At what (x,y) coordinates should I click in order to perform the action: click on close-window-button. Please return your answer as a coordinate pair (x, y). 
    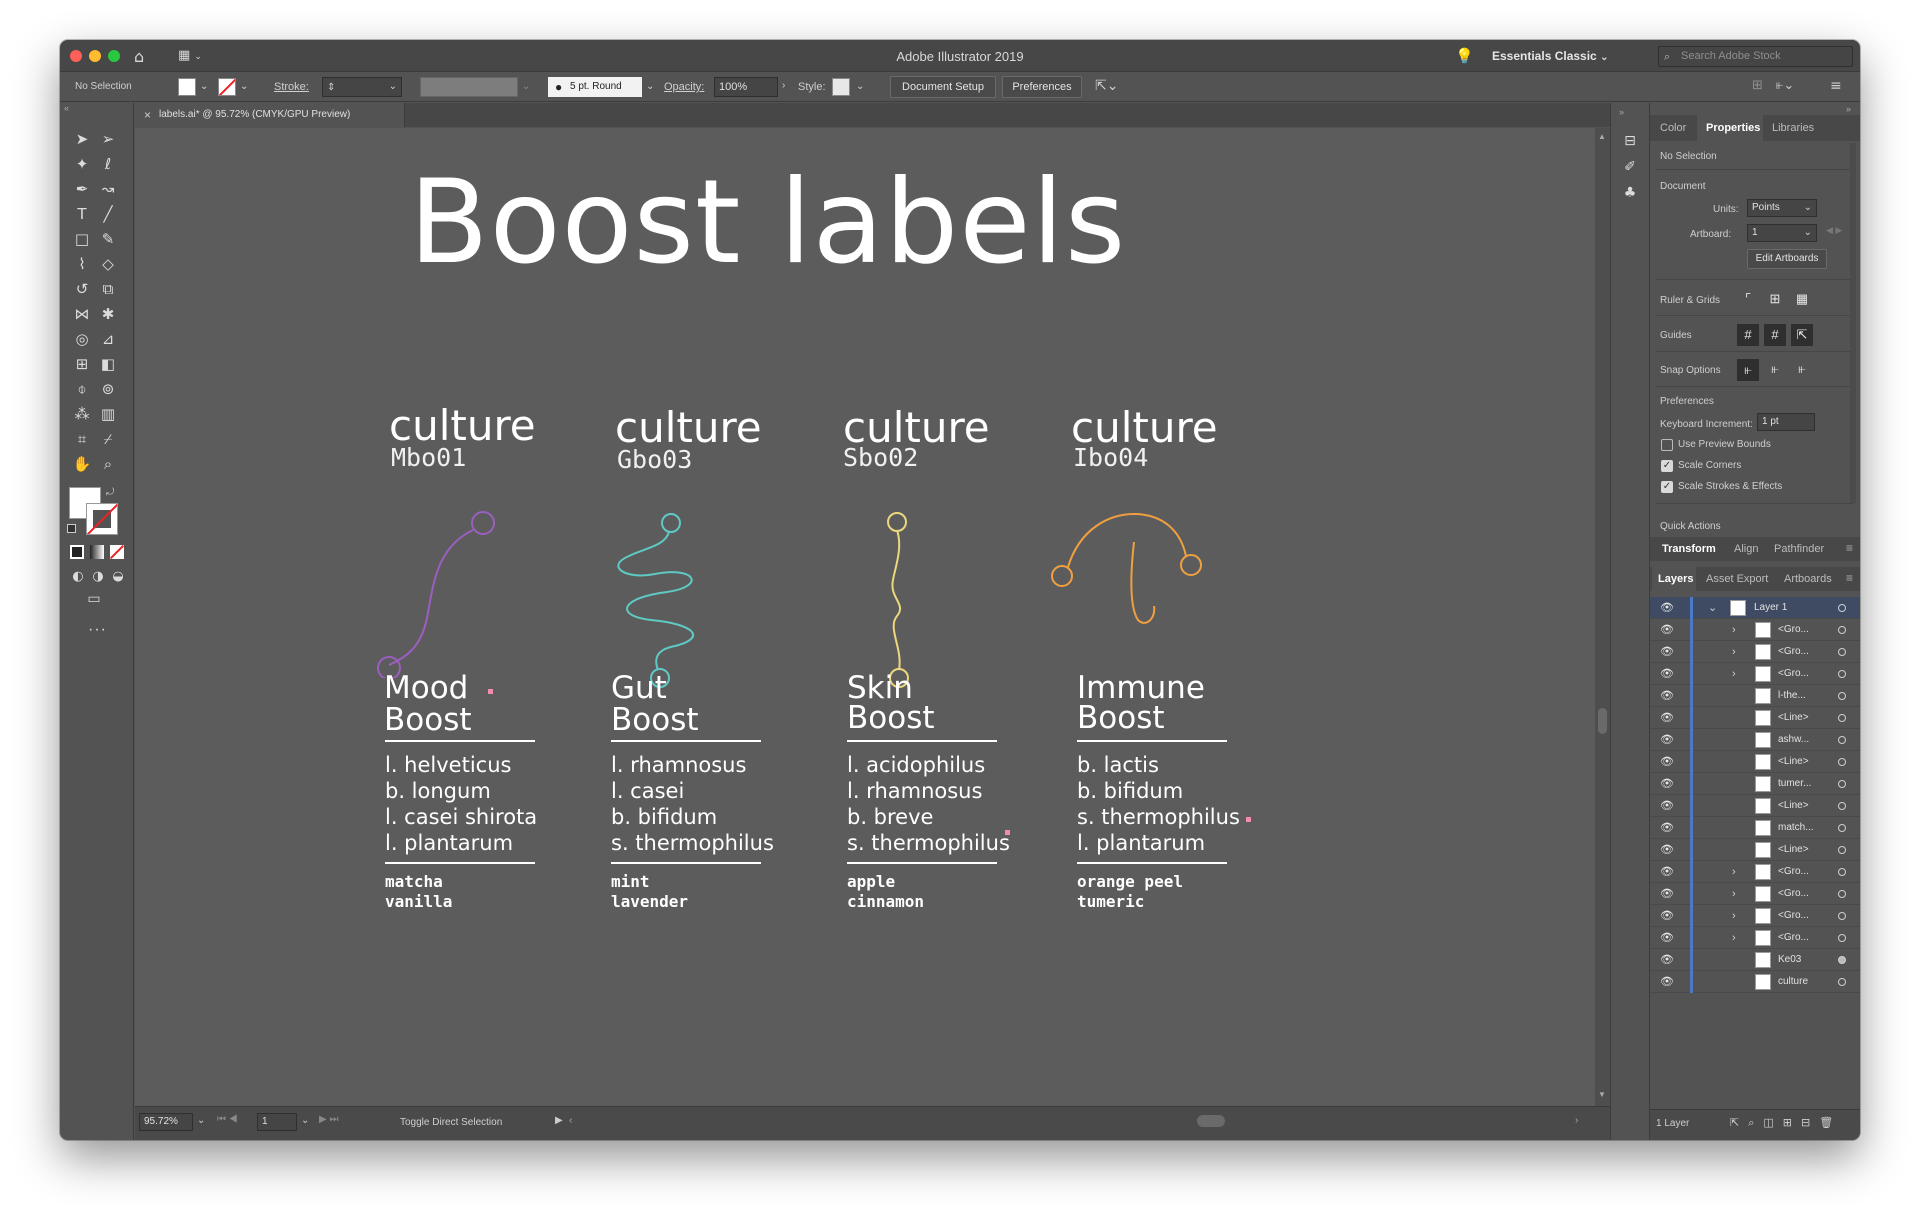
    Looking at the image, I should click on (76, 56).